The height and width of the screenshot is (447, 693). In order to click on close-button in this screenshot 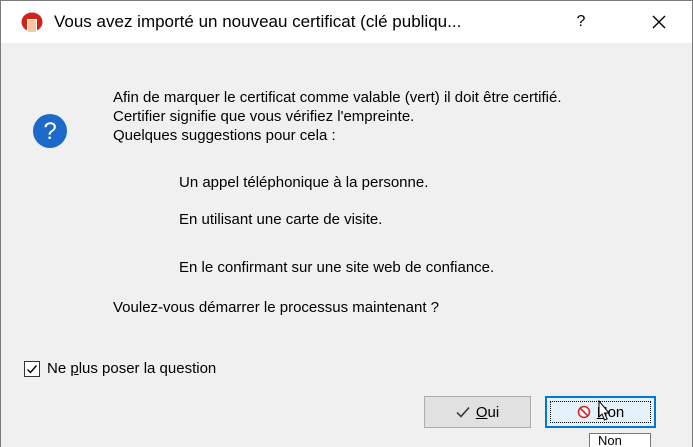, I will do `click(659, 22)`.